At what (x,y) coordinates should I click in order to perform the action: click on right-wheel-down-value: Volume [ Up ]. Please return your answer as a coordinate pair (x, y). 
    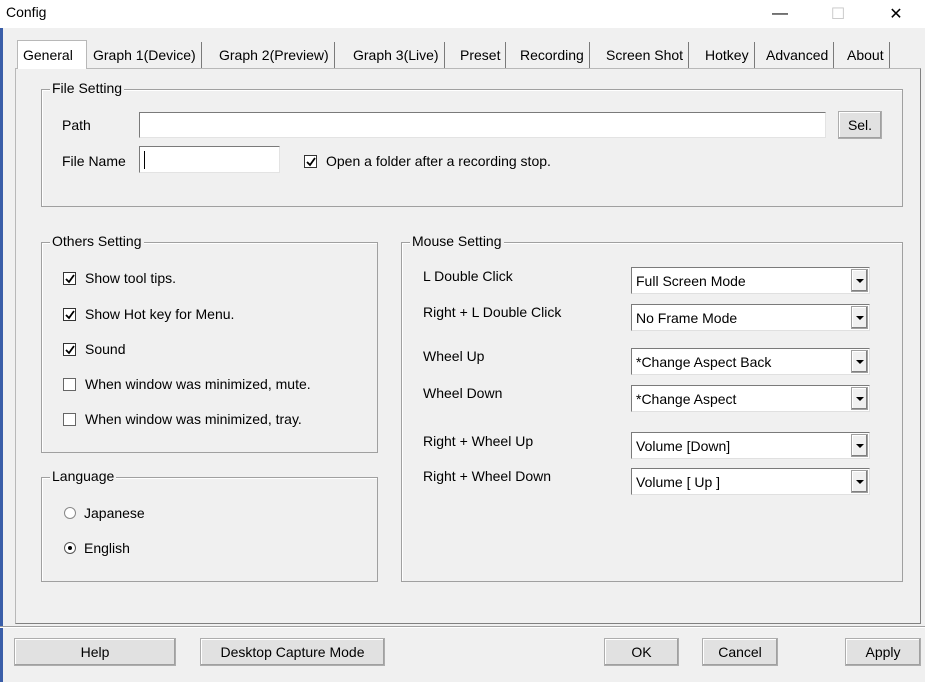
    Looking at the image, I should click on (678, 482).